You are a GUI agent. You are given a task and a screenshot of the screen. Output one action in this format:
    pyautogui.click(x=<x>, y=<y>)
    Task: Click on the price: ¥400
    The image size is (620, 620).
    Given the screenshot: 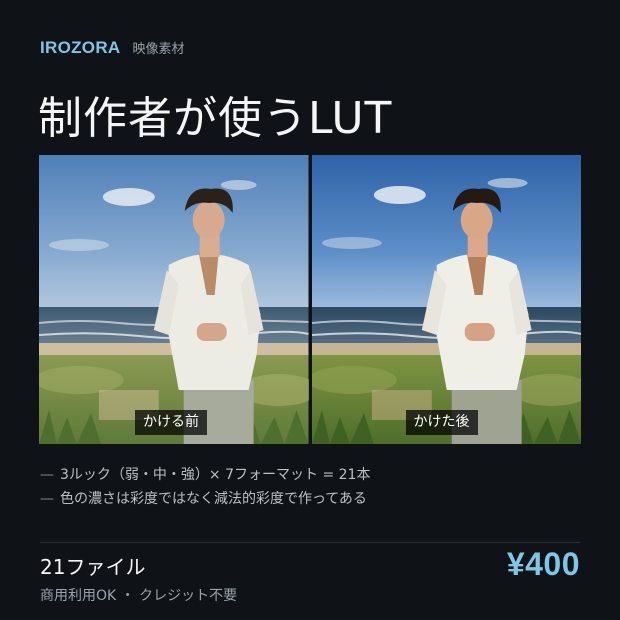 What is the action you would take?
    pyautogui.click(x=543, y=564)
    